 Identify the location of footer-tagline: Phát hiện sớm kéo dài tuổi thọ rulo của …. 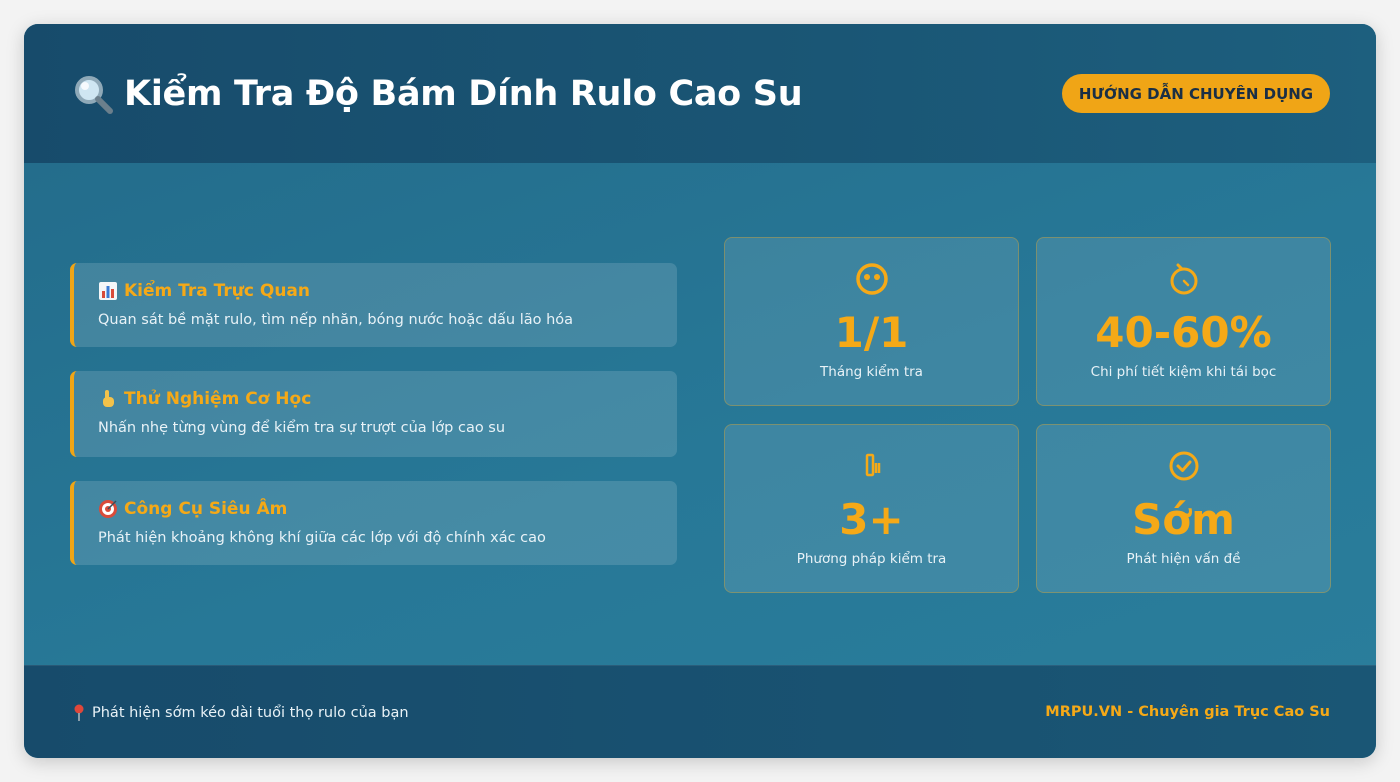
(240, 713).